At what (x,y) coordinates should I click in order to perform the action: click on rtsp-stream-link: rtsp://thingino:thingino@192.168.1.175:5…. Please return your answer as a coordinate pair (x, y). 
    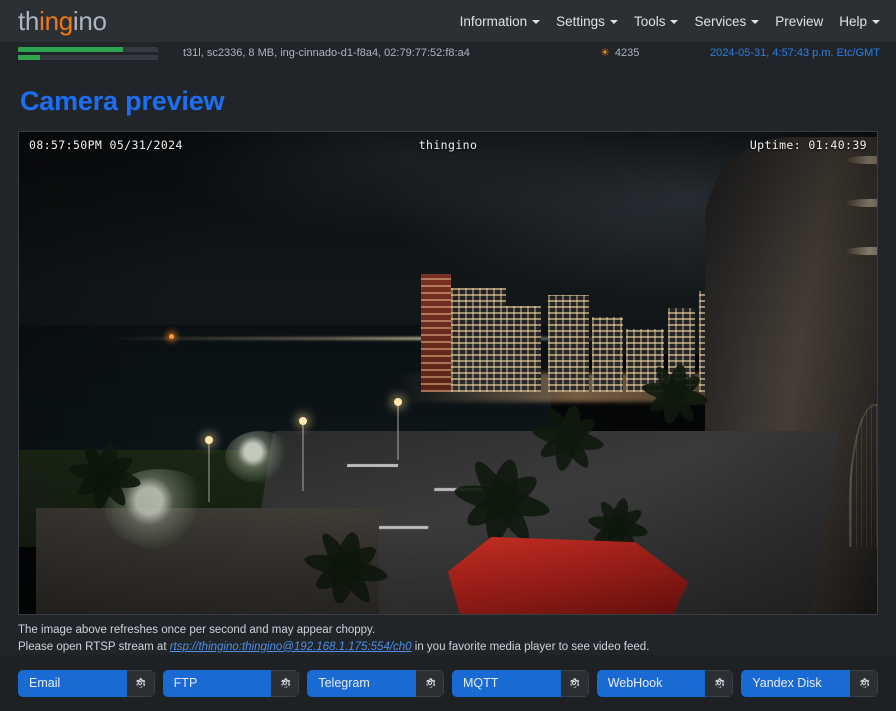
    Looking at the image, I should click on (291, 647).